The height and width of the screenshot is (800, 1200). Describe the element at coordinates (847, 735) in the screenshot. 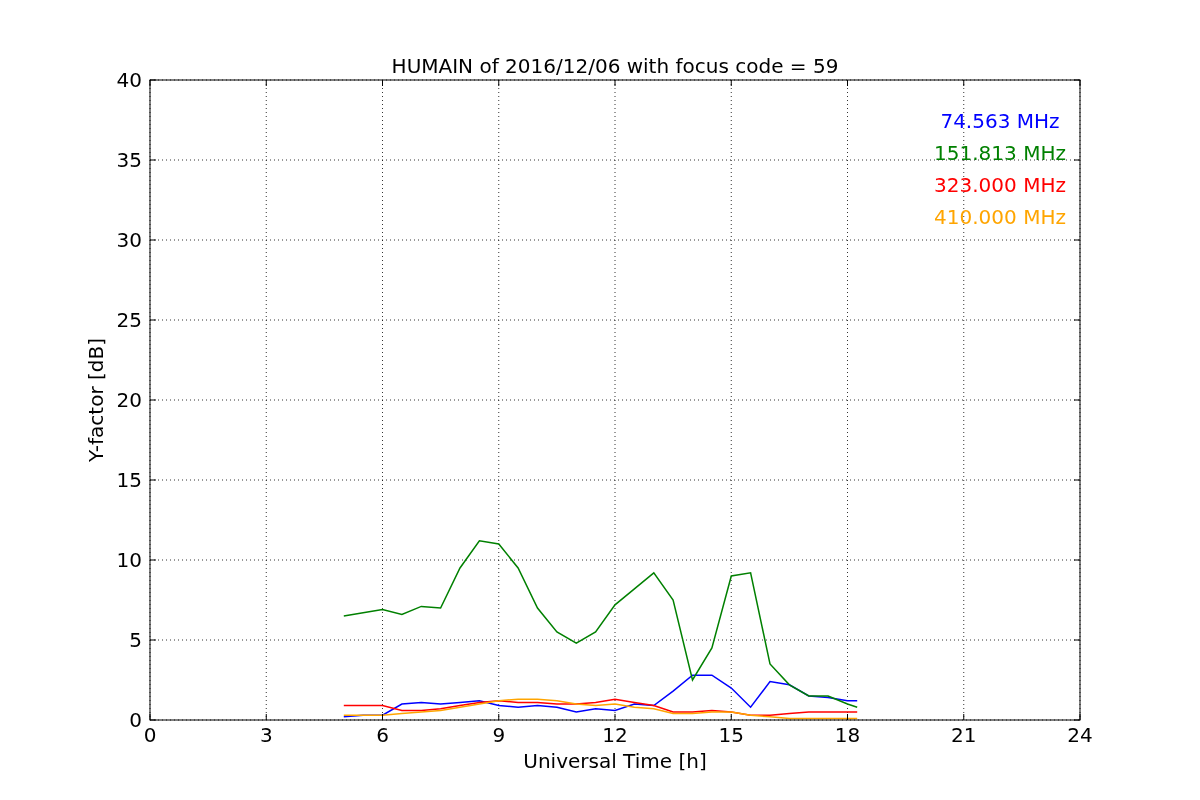

I see `x-tick-label: 18` at that location.